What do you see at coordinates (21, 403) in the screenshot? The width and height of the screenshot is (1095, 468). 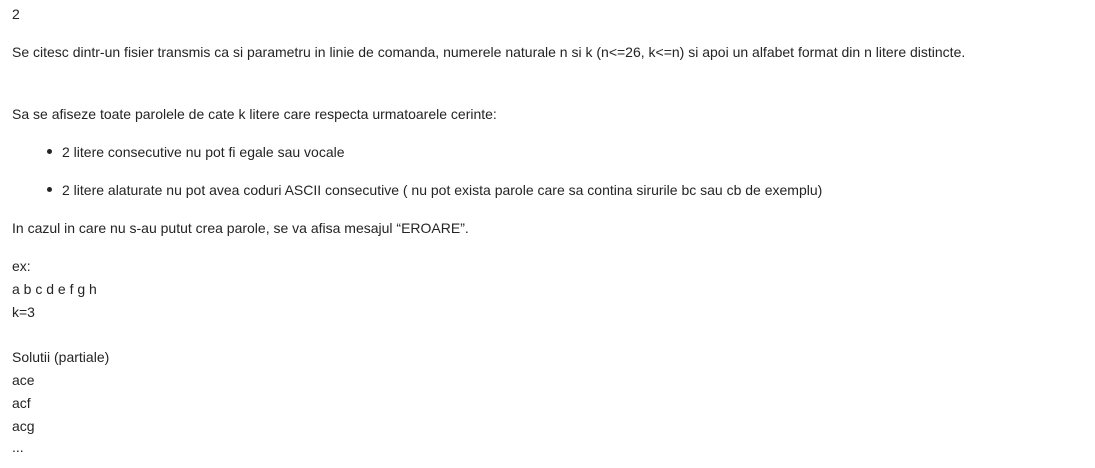 I see `solution-item: acf` at bounding box center [21, 403].